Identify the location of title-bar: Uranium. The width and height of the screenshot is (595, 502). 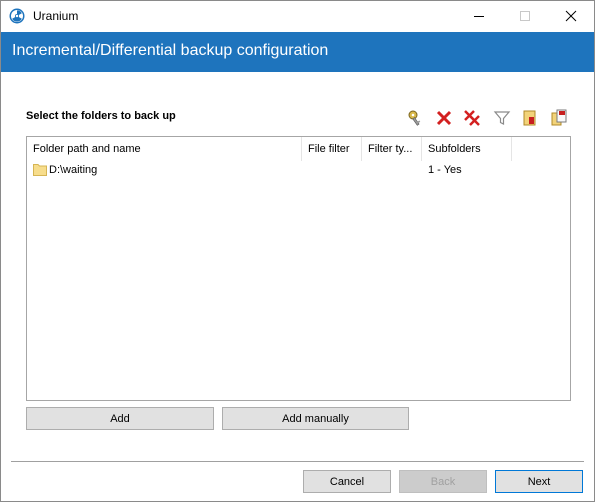
(297, 16).